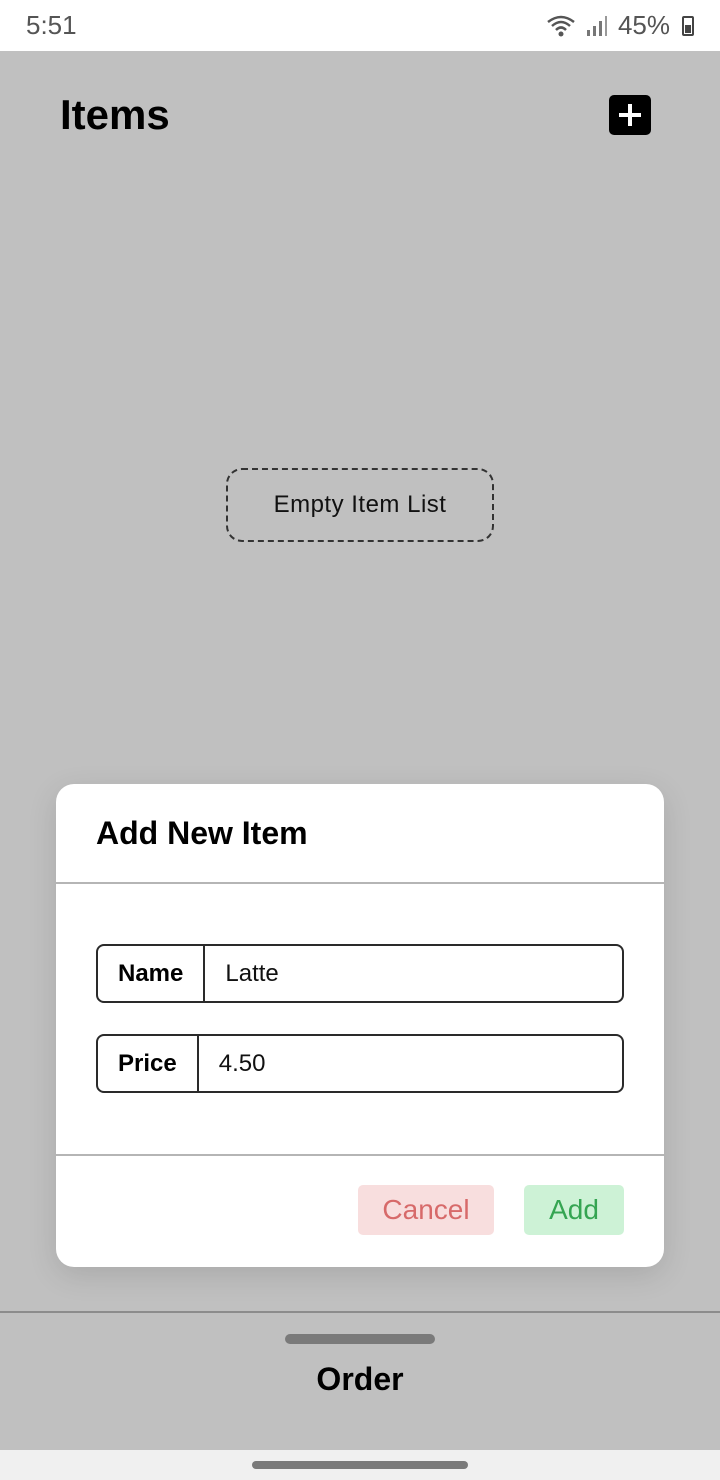 The image size is (720, 1480). Describe the element at coordinates (688, 25) in the screenshot. I see `battery-icon` at that location.